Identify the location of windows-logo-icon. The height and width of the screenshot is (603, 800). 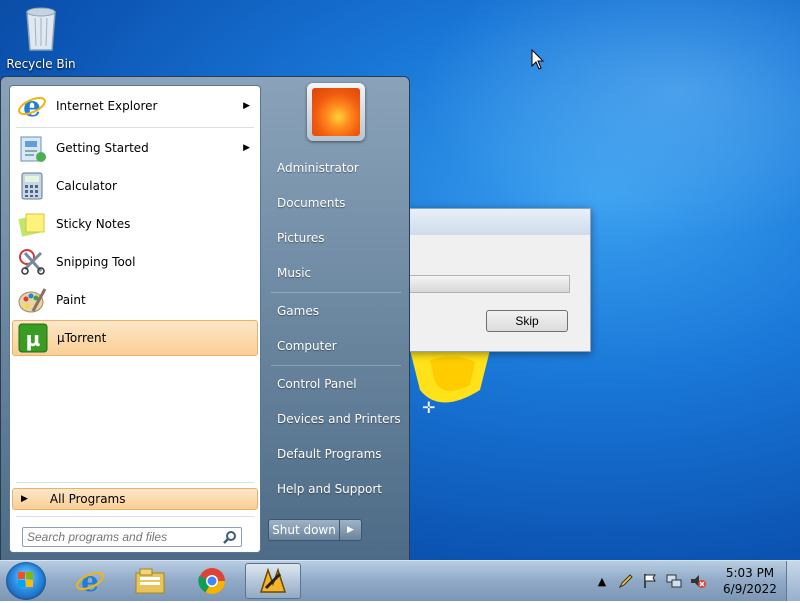
(25, 579).